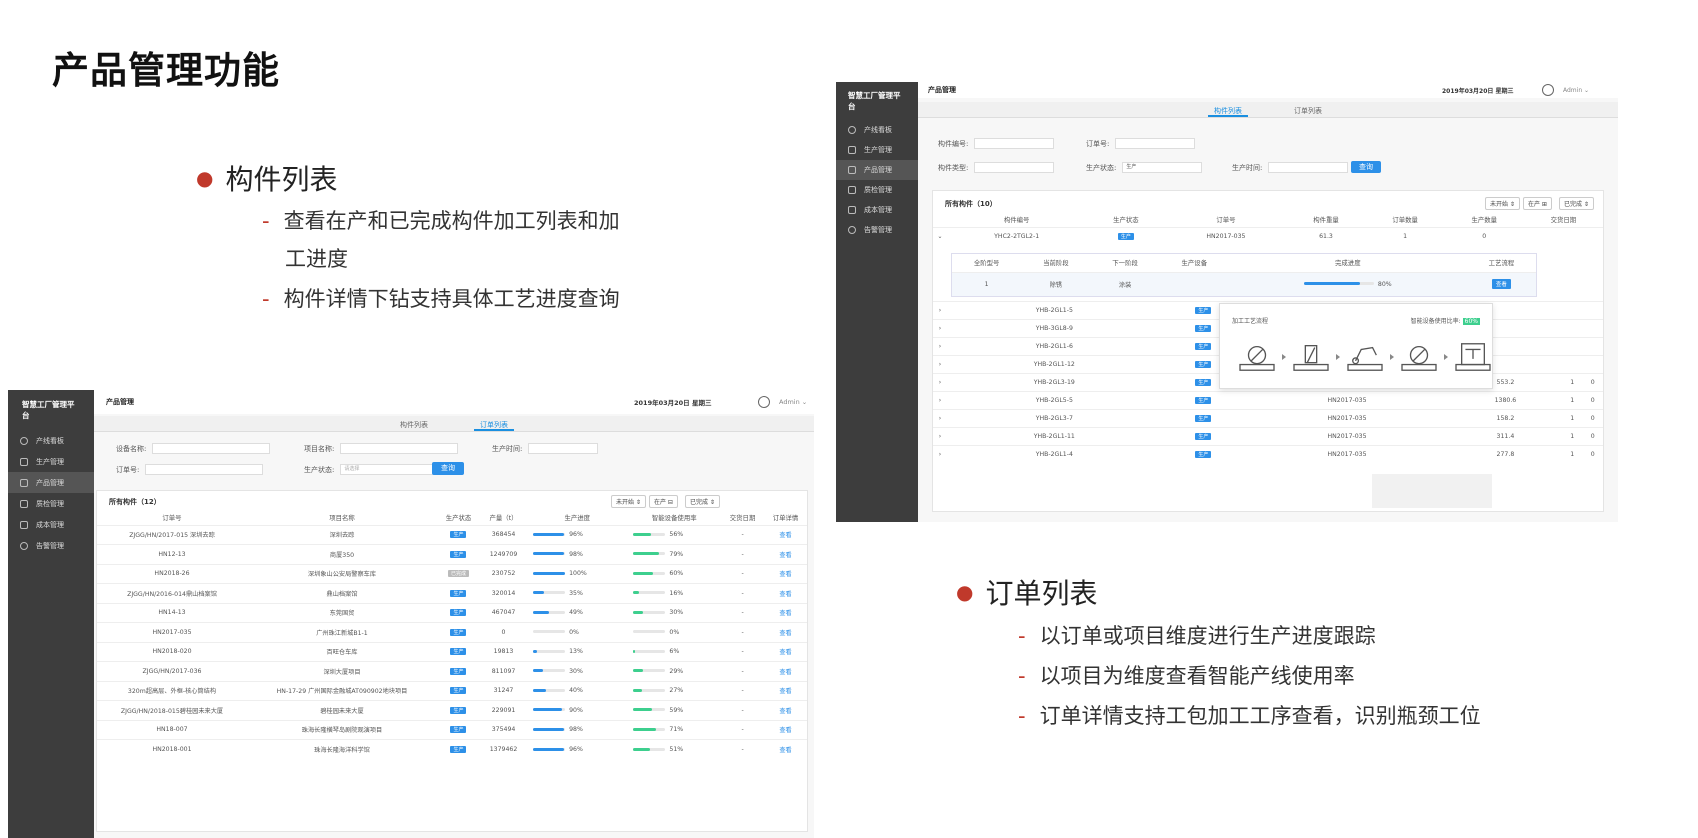  Describe the element at coordinates (1268, 418) in the screenshot. I see `table-row: › YHB-2GL3-7 生产 HN2017-035 158.2 1 0` at that location.